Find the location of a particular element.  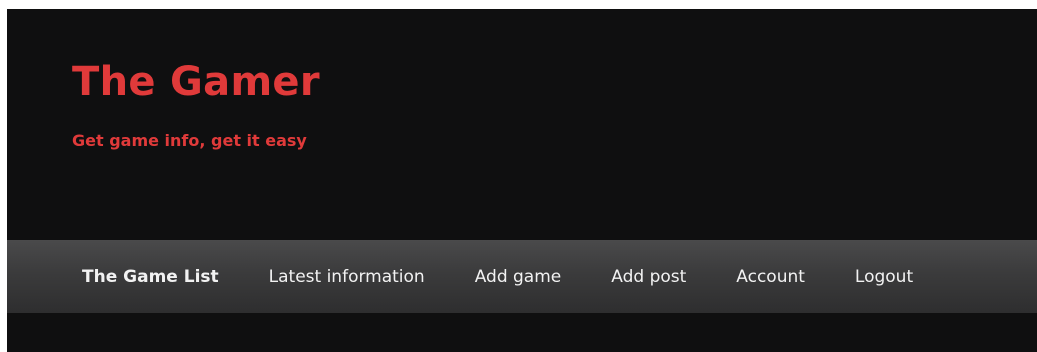

nav-item-account: Account is located at coordinates (770, 277).